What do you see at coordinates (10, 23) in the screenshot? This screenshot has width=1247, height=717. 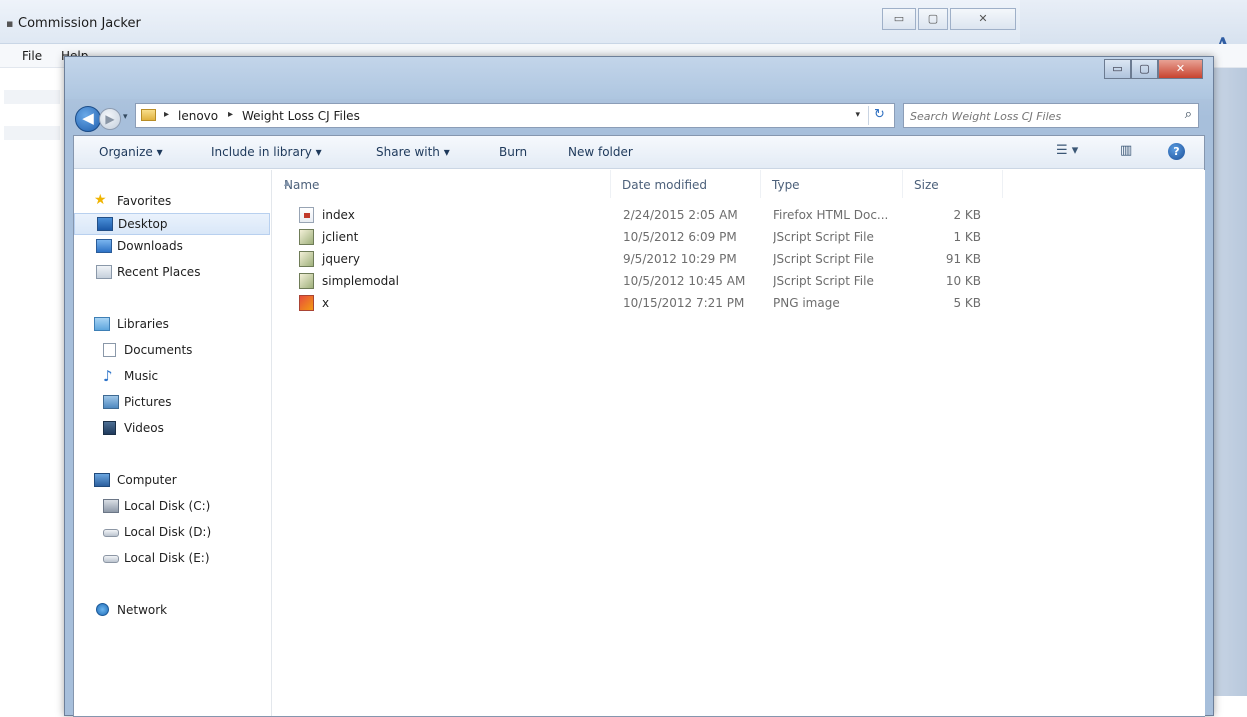 I see `app-icon: ▪` at bounding box center [10, 23].